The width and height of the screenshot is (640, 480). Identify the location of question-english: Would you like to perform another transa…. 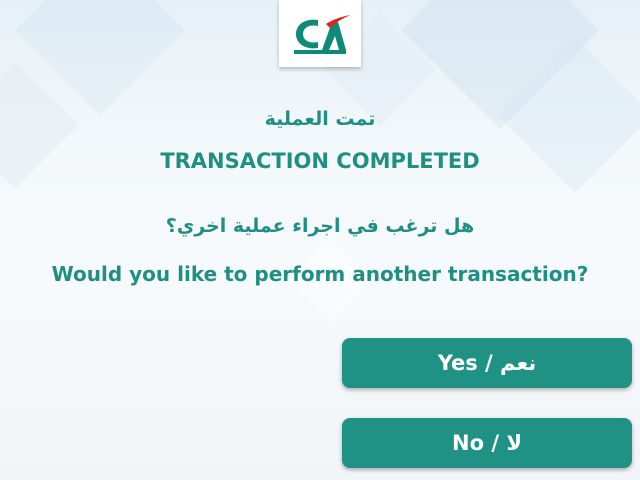
(320, 274).